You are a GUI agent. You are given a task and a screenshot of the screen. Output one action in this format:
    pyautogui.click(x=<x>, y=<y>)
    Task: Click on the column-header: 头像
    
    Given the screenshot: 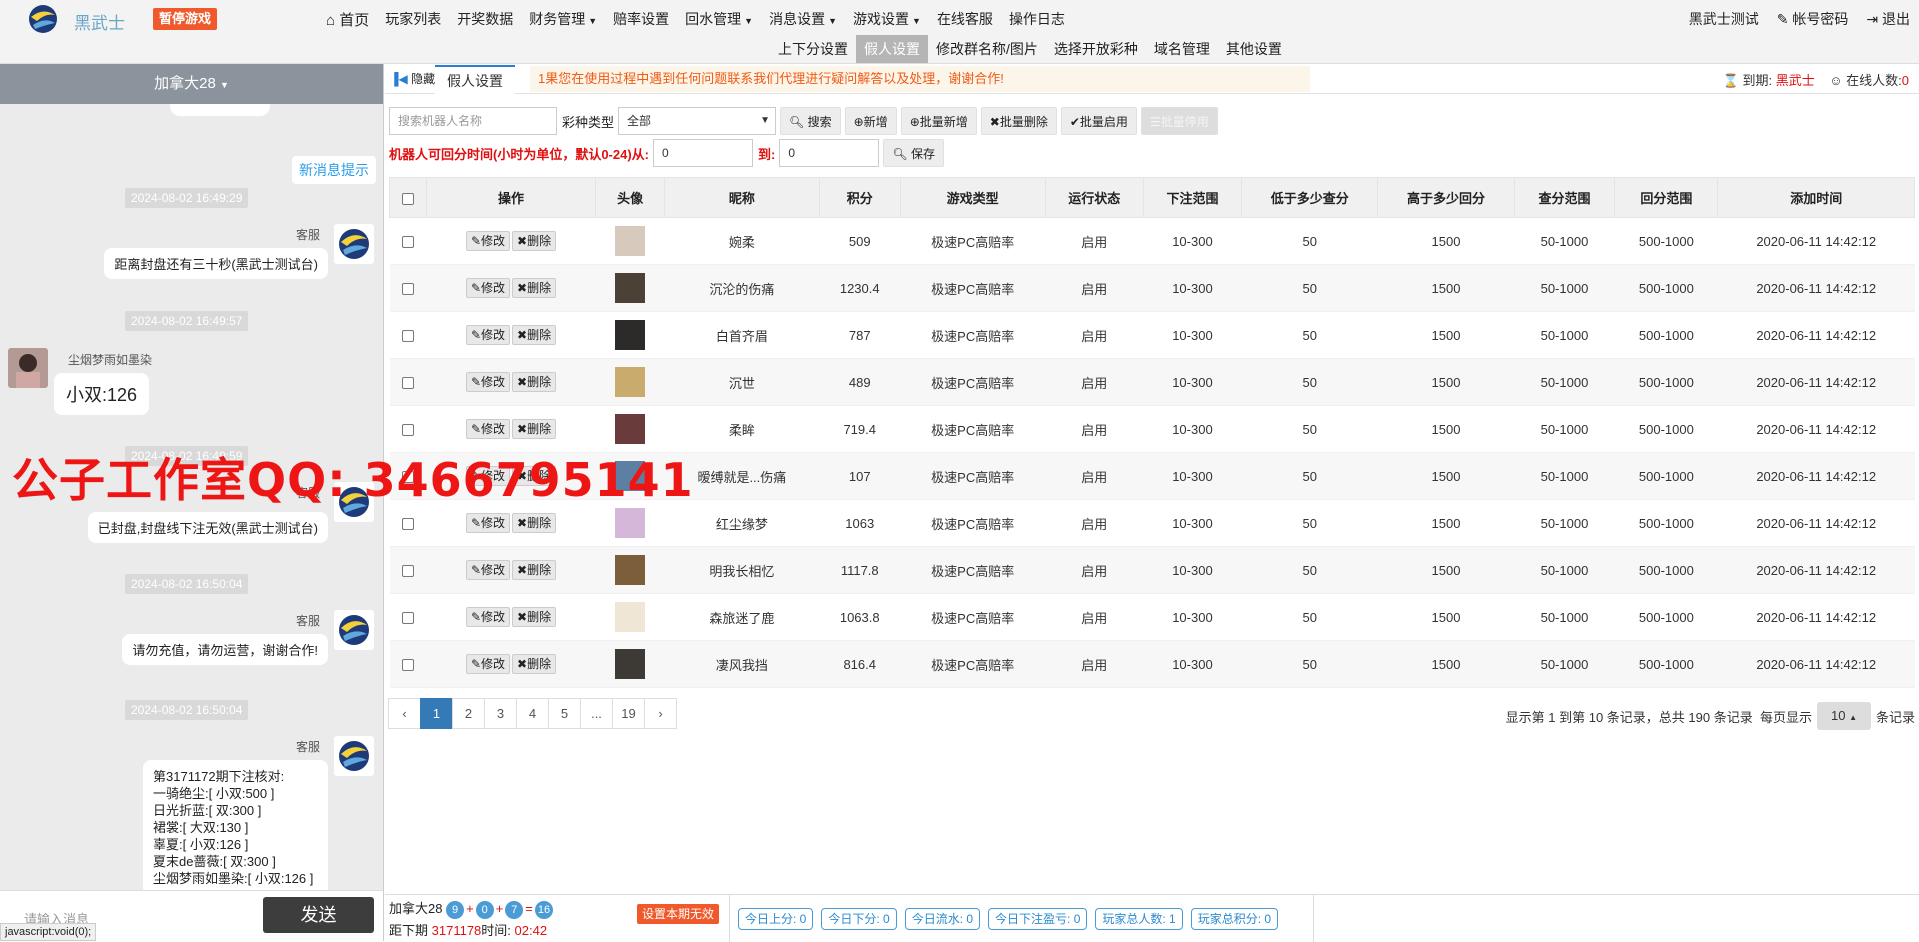 What is the action you would take?
    pyautogui.click(x=630, y=197)
    